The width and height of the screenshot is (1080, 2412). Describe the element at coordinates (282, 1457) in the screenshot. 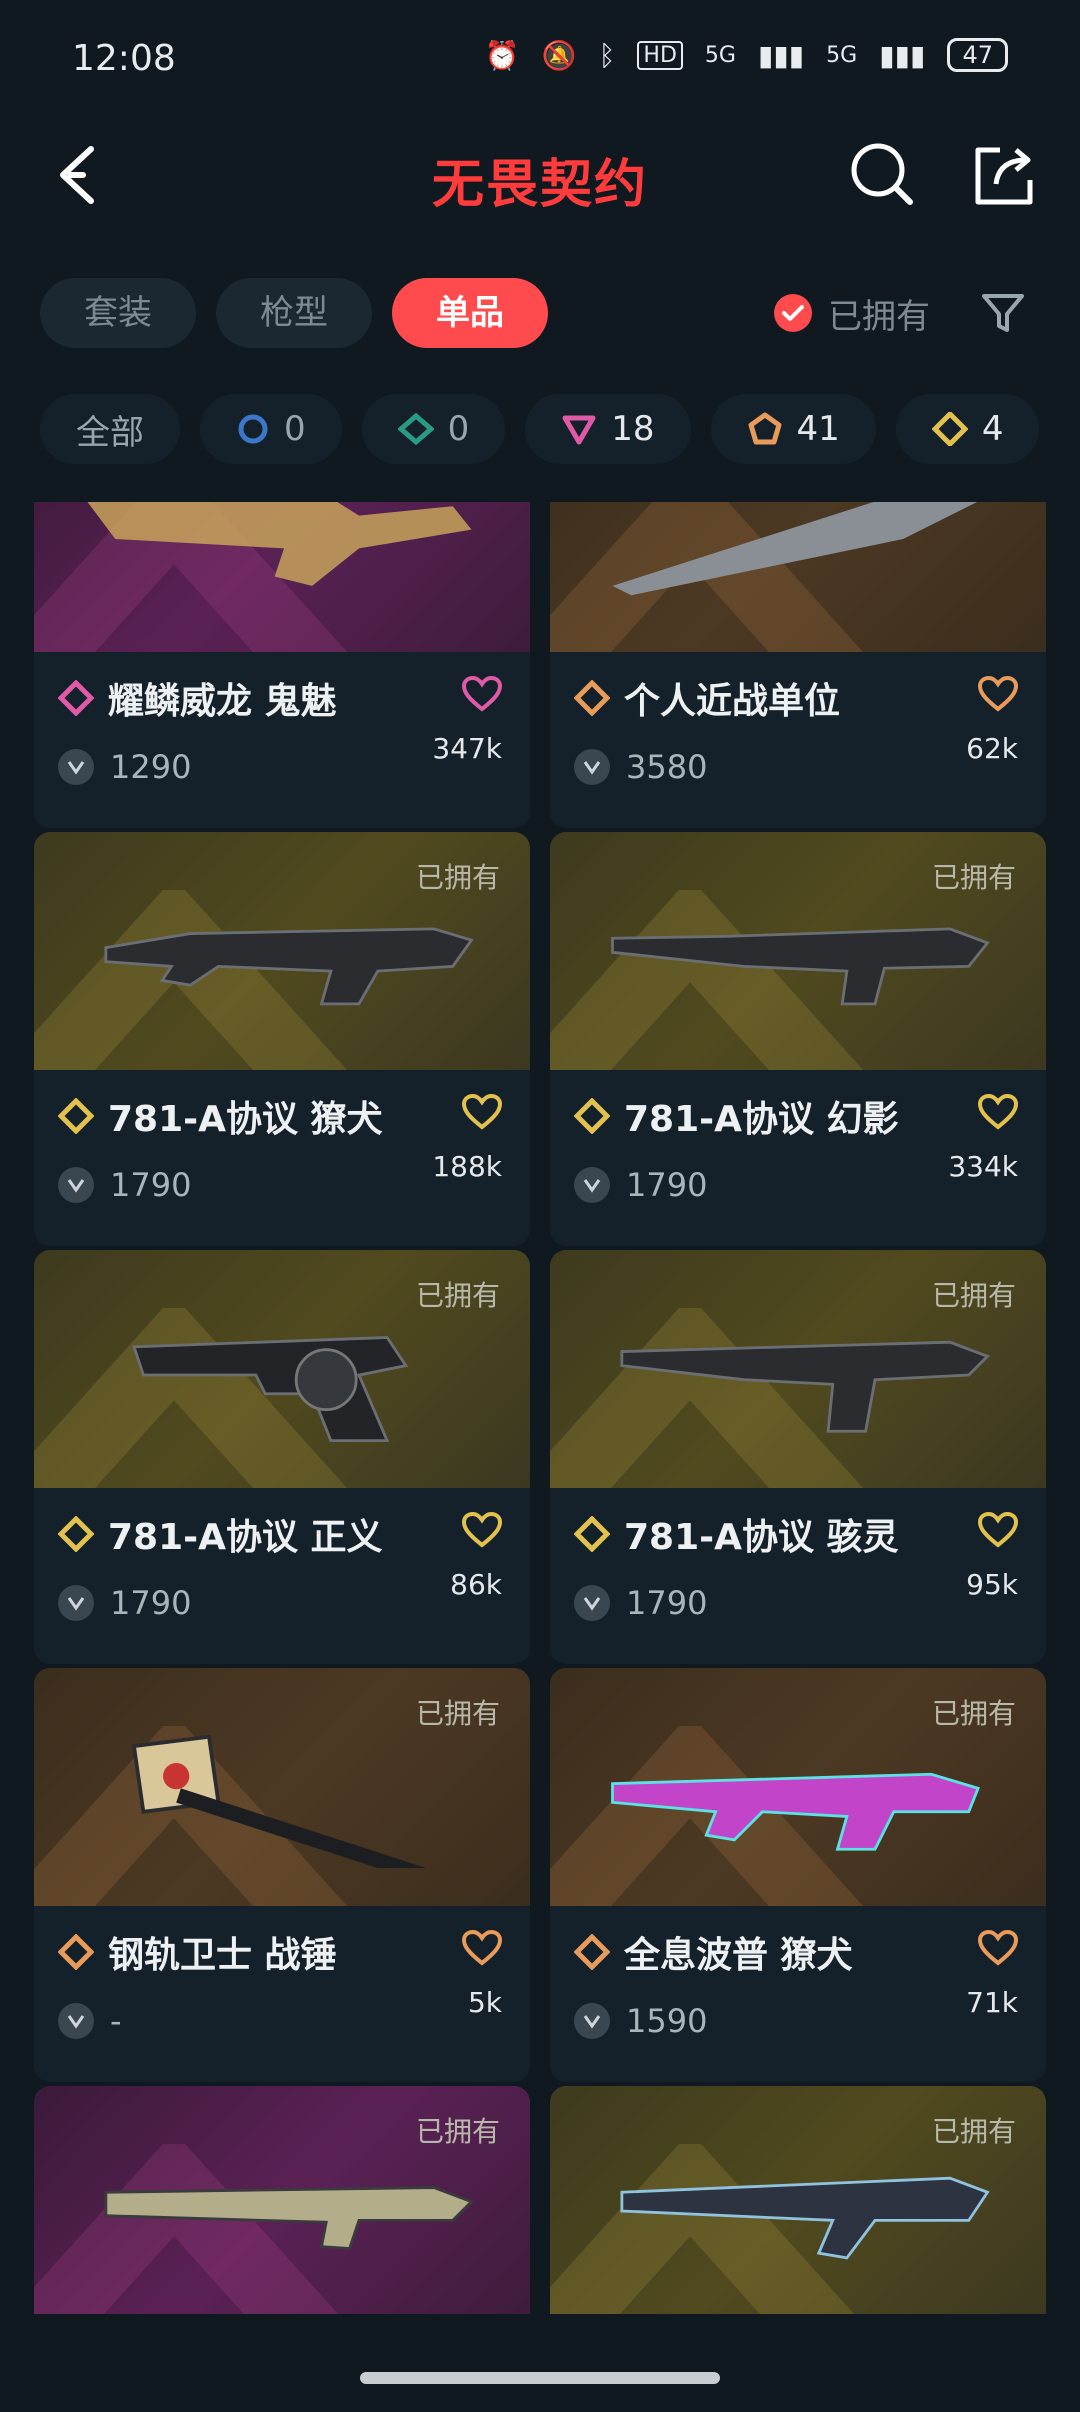

I see `skin-card: 已拥有 781-A协议 正义 1790 86k` at that location.